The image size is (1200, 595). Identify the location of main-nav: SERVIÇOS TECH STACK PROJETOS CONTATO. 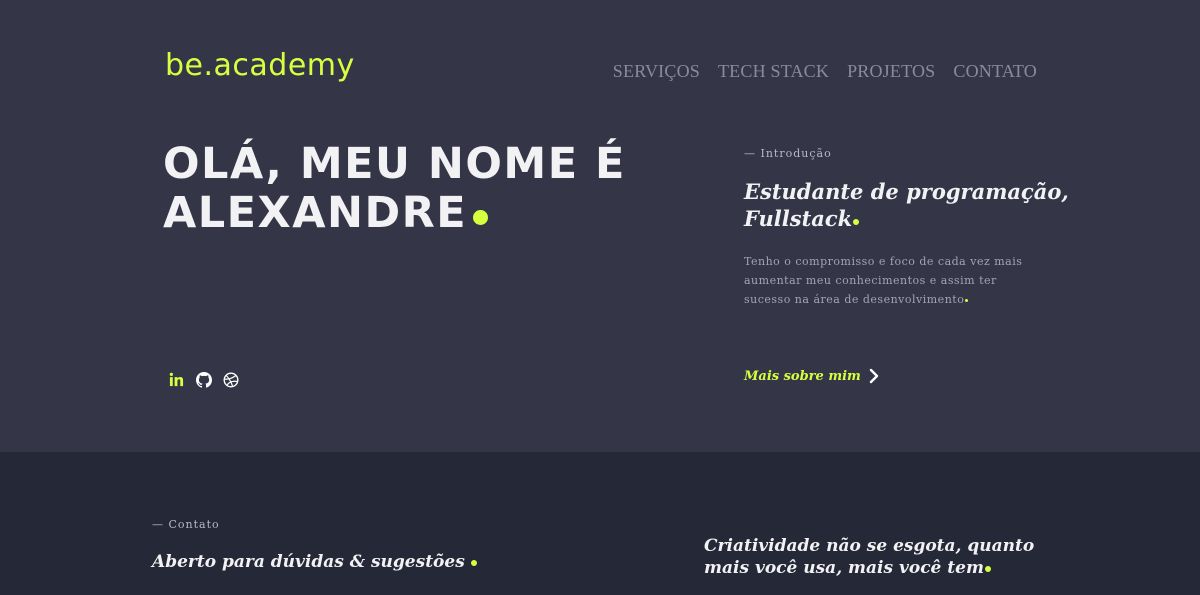
(825, 71).